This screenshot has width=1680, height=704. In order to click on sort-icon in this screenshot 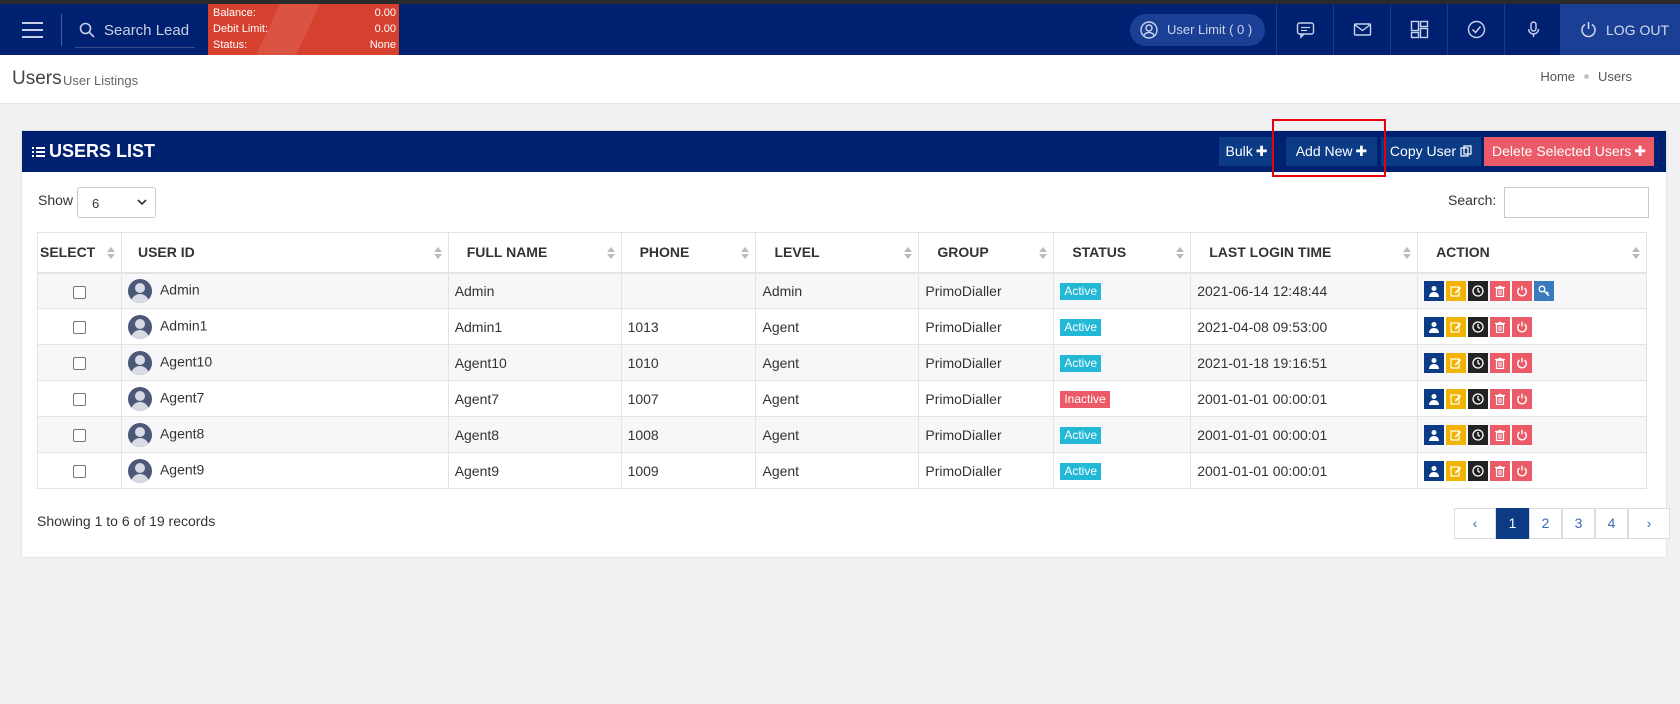, I will do `click(1180, 253)`.